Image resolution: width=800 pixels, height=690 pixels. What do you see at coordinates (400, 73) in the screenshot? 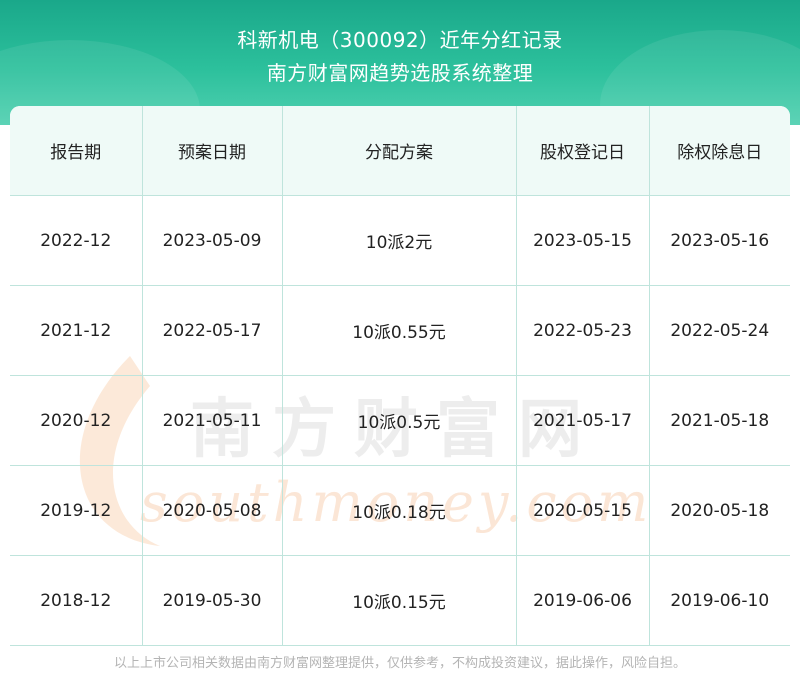
I see `page-subtitle: 南方财富网趋势选股系统整理` at bounding box center [400, 73].